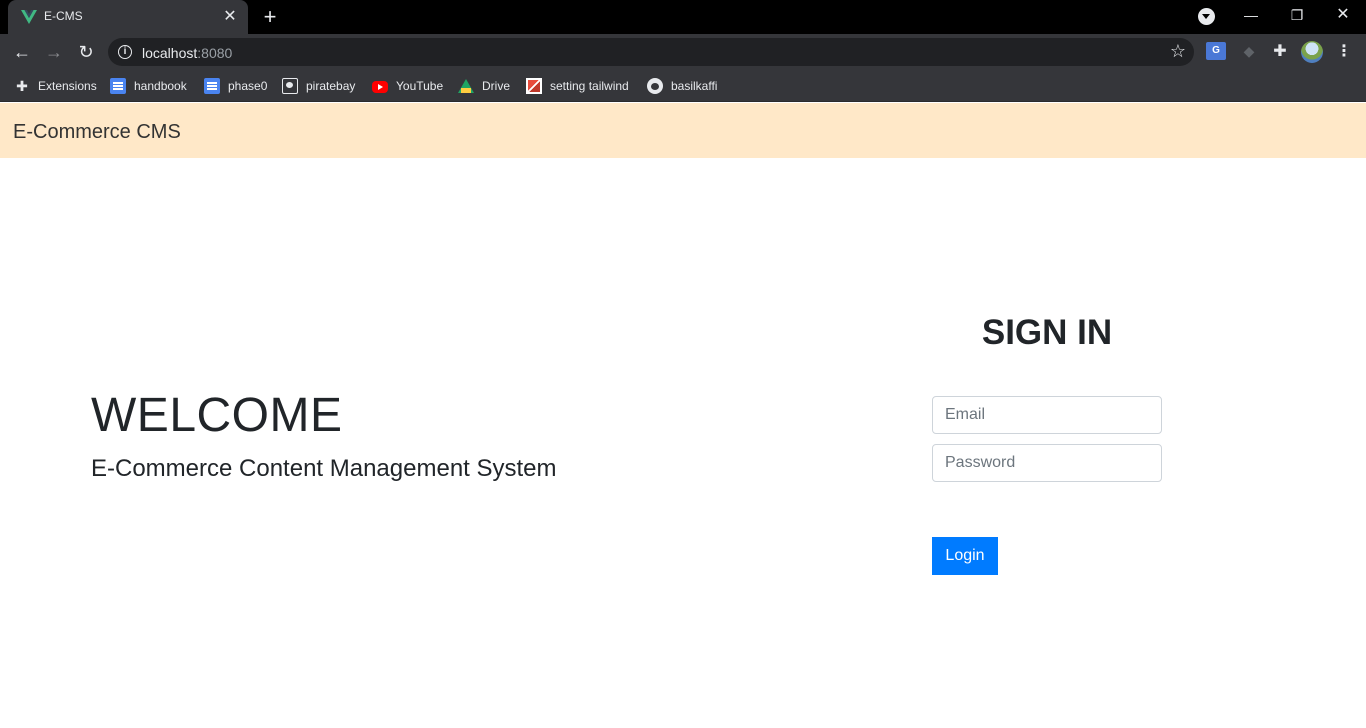  I want to click on welcome-subtitle: E-Commerce Content Management System, so click(324, 468).